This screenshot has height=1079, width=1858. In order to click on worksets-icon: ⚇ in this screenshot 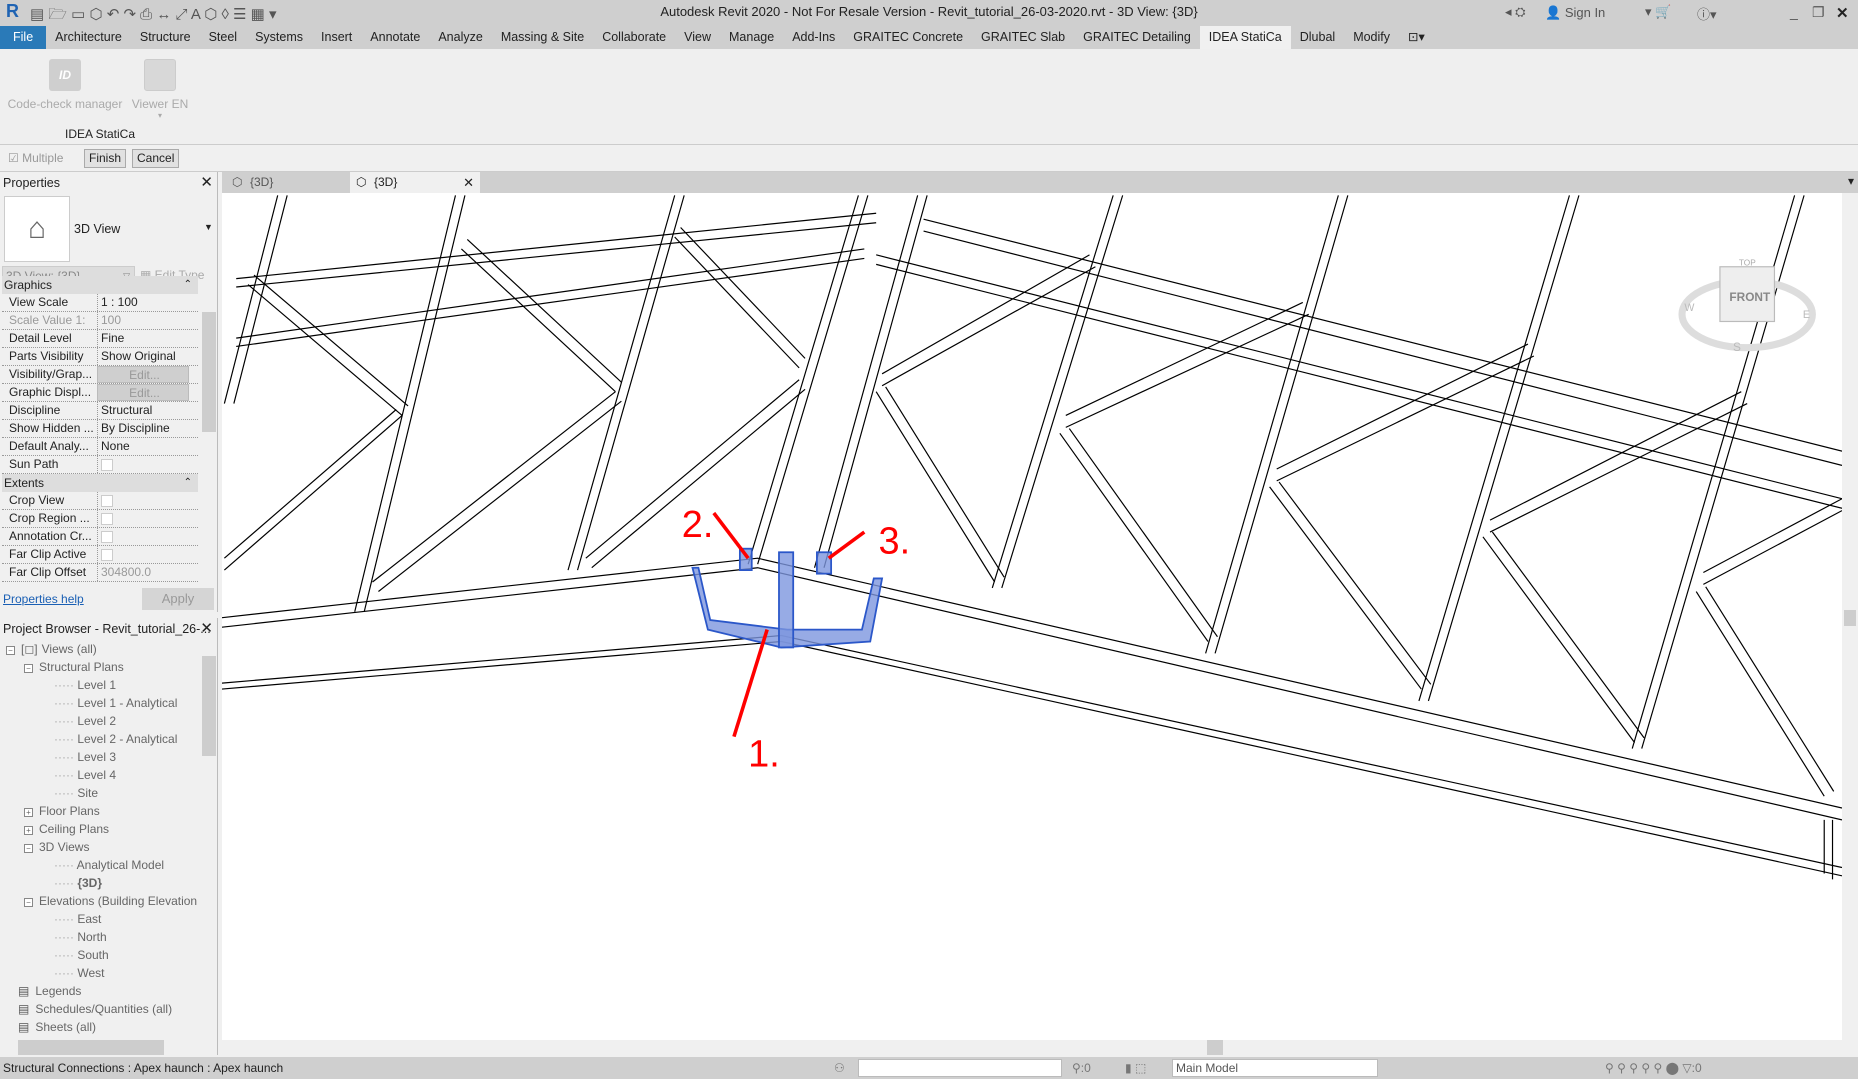, I will do `click(839, 1068)`.